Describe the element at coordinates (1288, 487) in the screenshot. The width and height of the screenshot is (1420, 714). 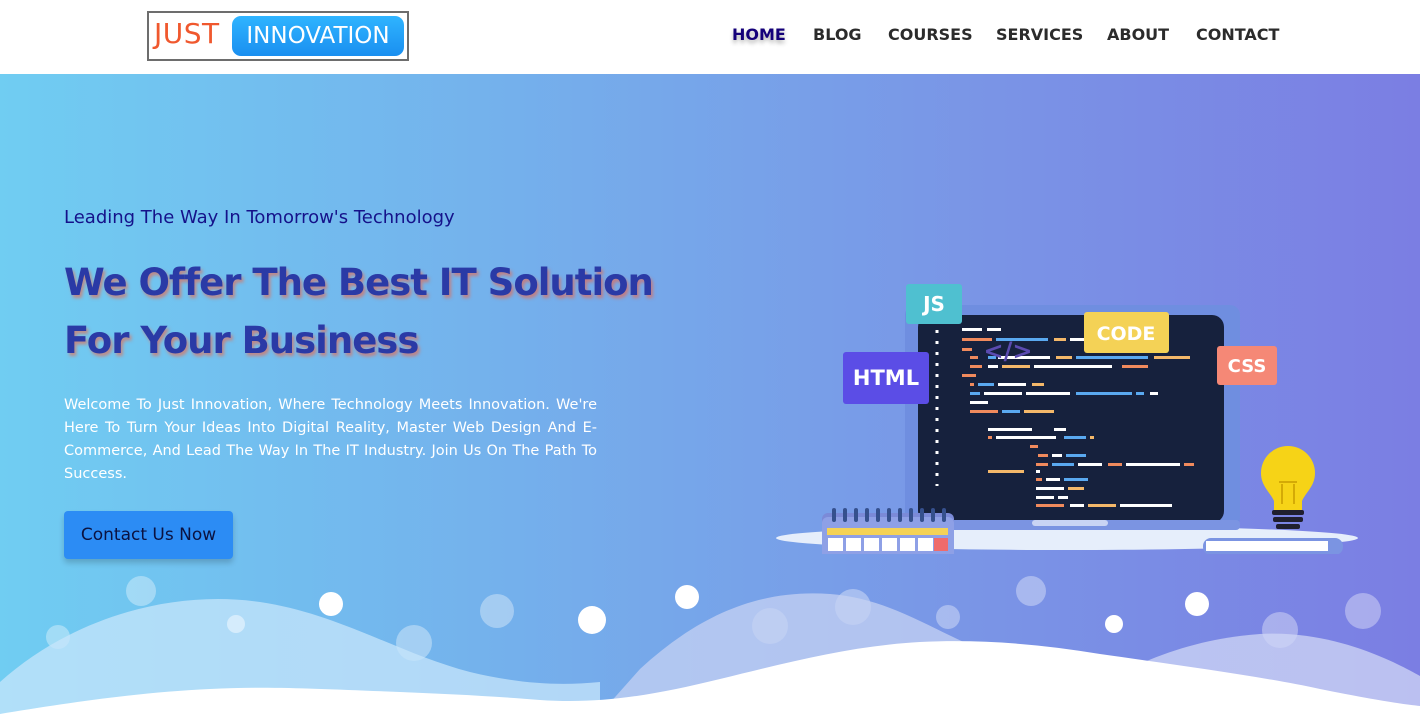
I see `lightbulb-icon` at that location.